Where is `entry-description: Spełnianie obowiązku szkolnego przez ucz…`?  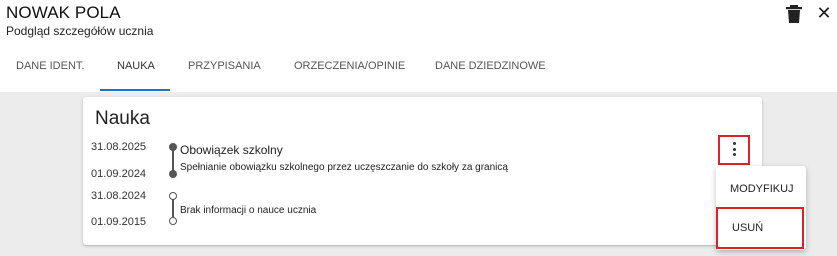
entry-description: Spełnianie obowiązku szkolnego przez ucz… is located at coordinates (344, 167).